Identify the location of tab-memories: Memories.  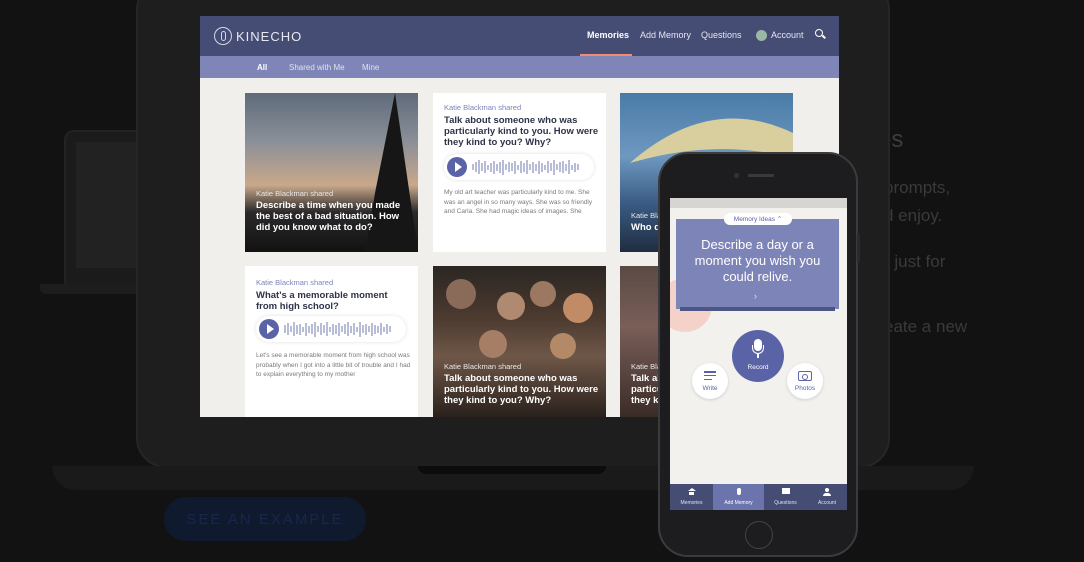
(691, 497).